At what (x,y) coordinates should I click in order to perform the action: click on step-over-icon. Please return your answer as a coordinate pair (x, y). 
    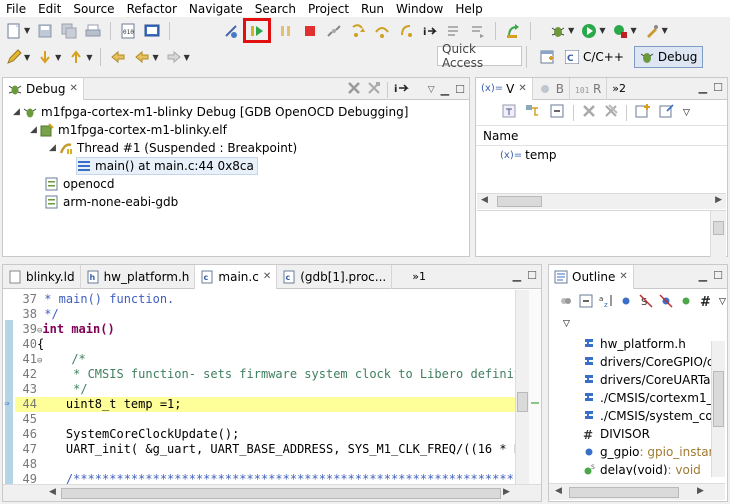
    Looking at the image, I should click on (382, 31).